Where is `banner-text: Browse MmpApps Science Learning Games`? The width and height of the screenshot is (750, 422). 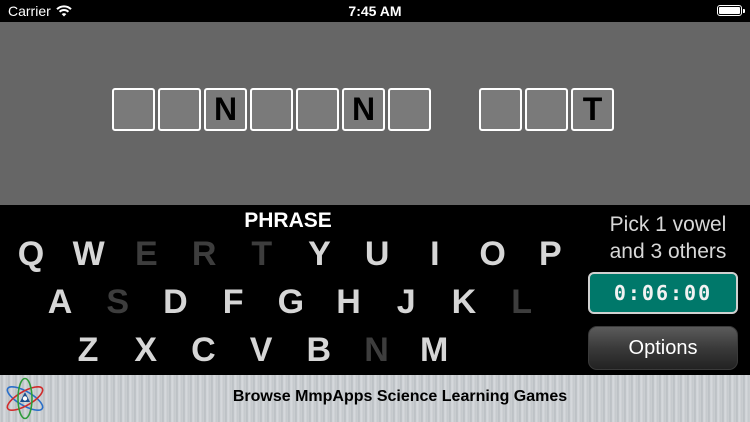
banner-text: Browse MmpApps Science Learning Games is located at coordinates (400, 396).